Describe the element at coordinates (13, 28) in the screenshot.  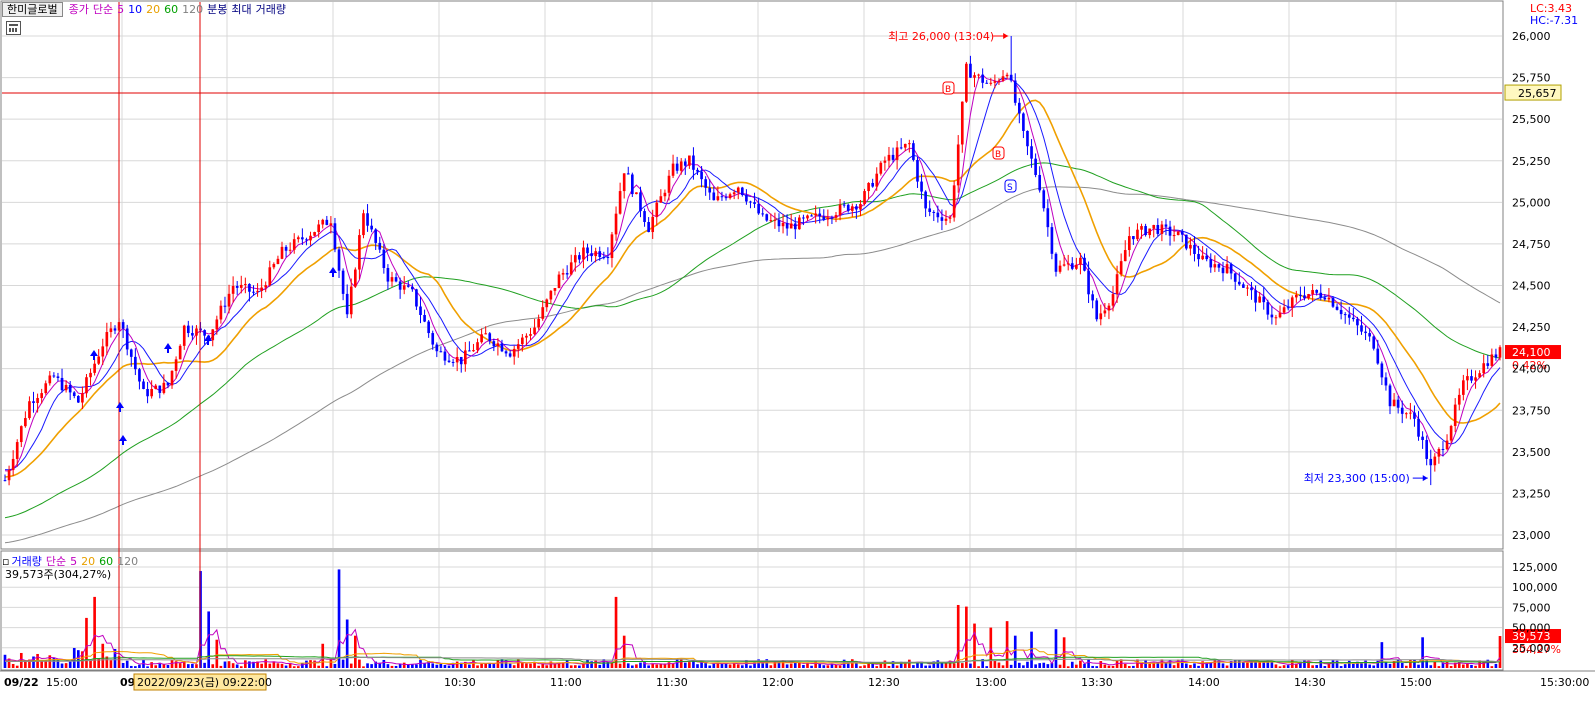
I see `calculator-icon` at that location.